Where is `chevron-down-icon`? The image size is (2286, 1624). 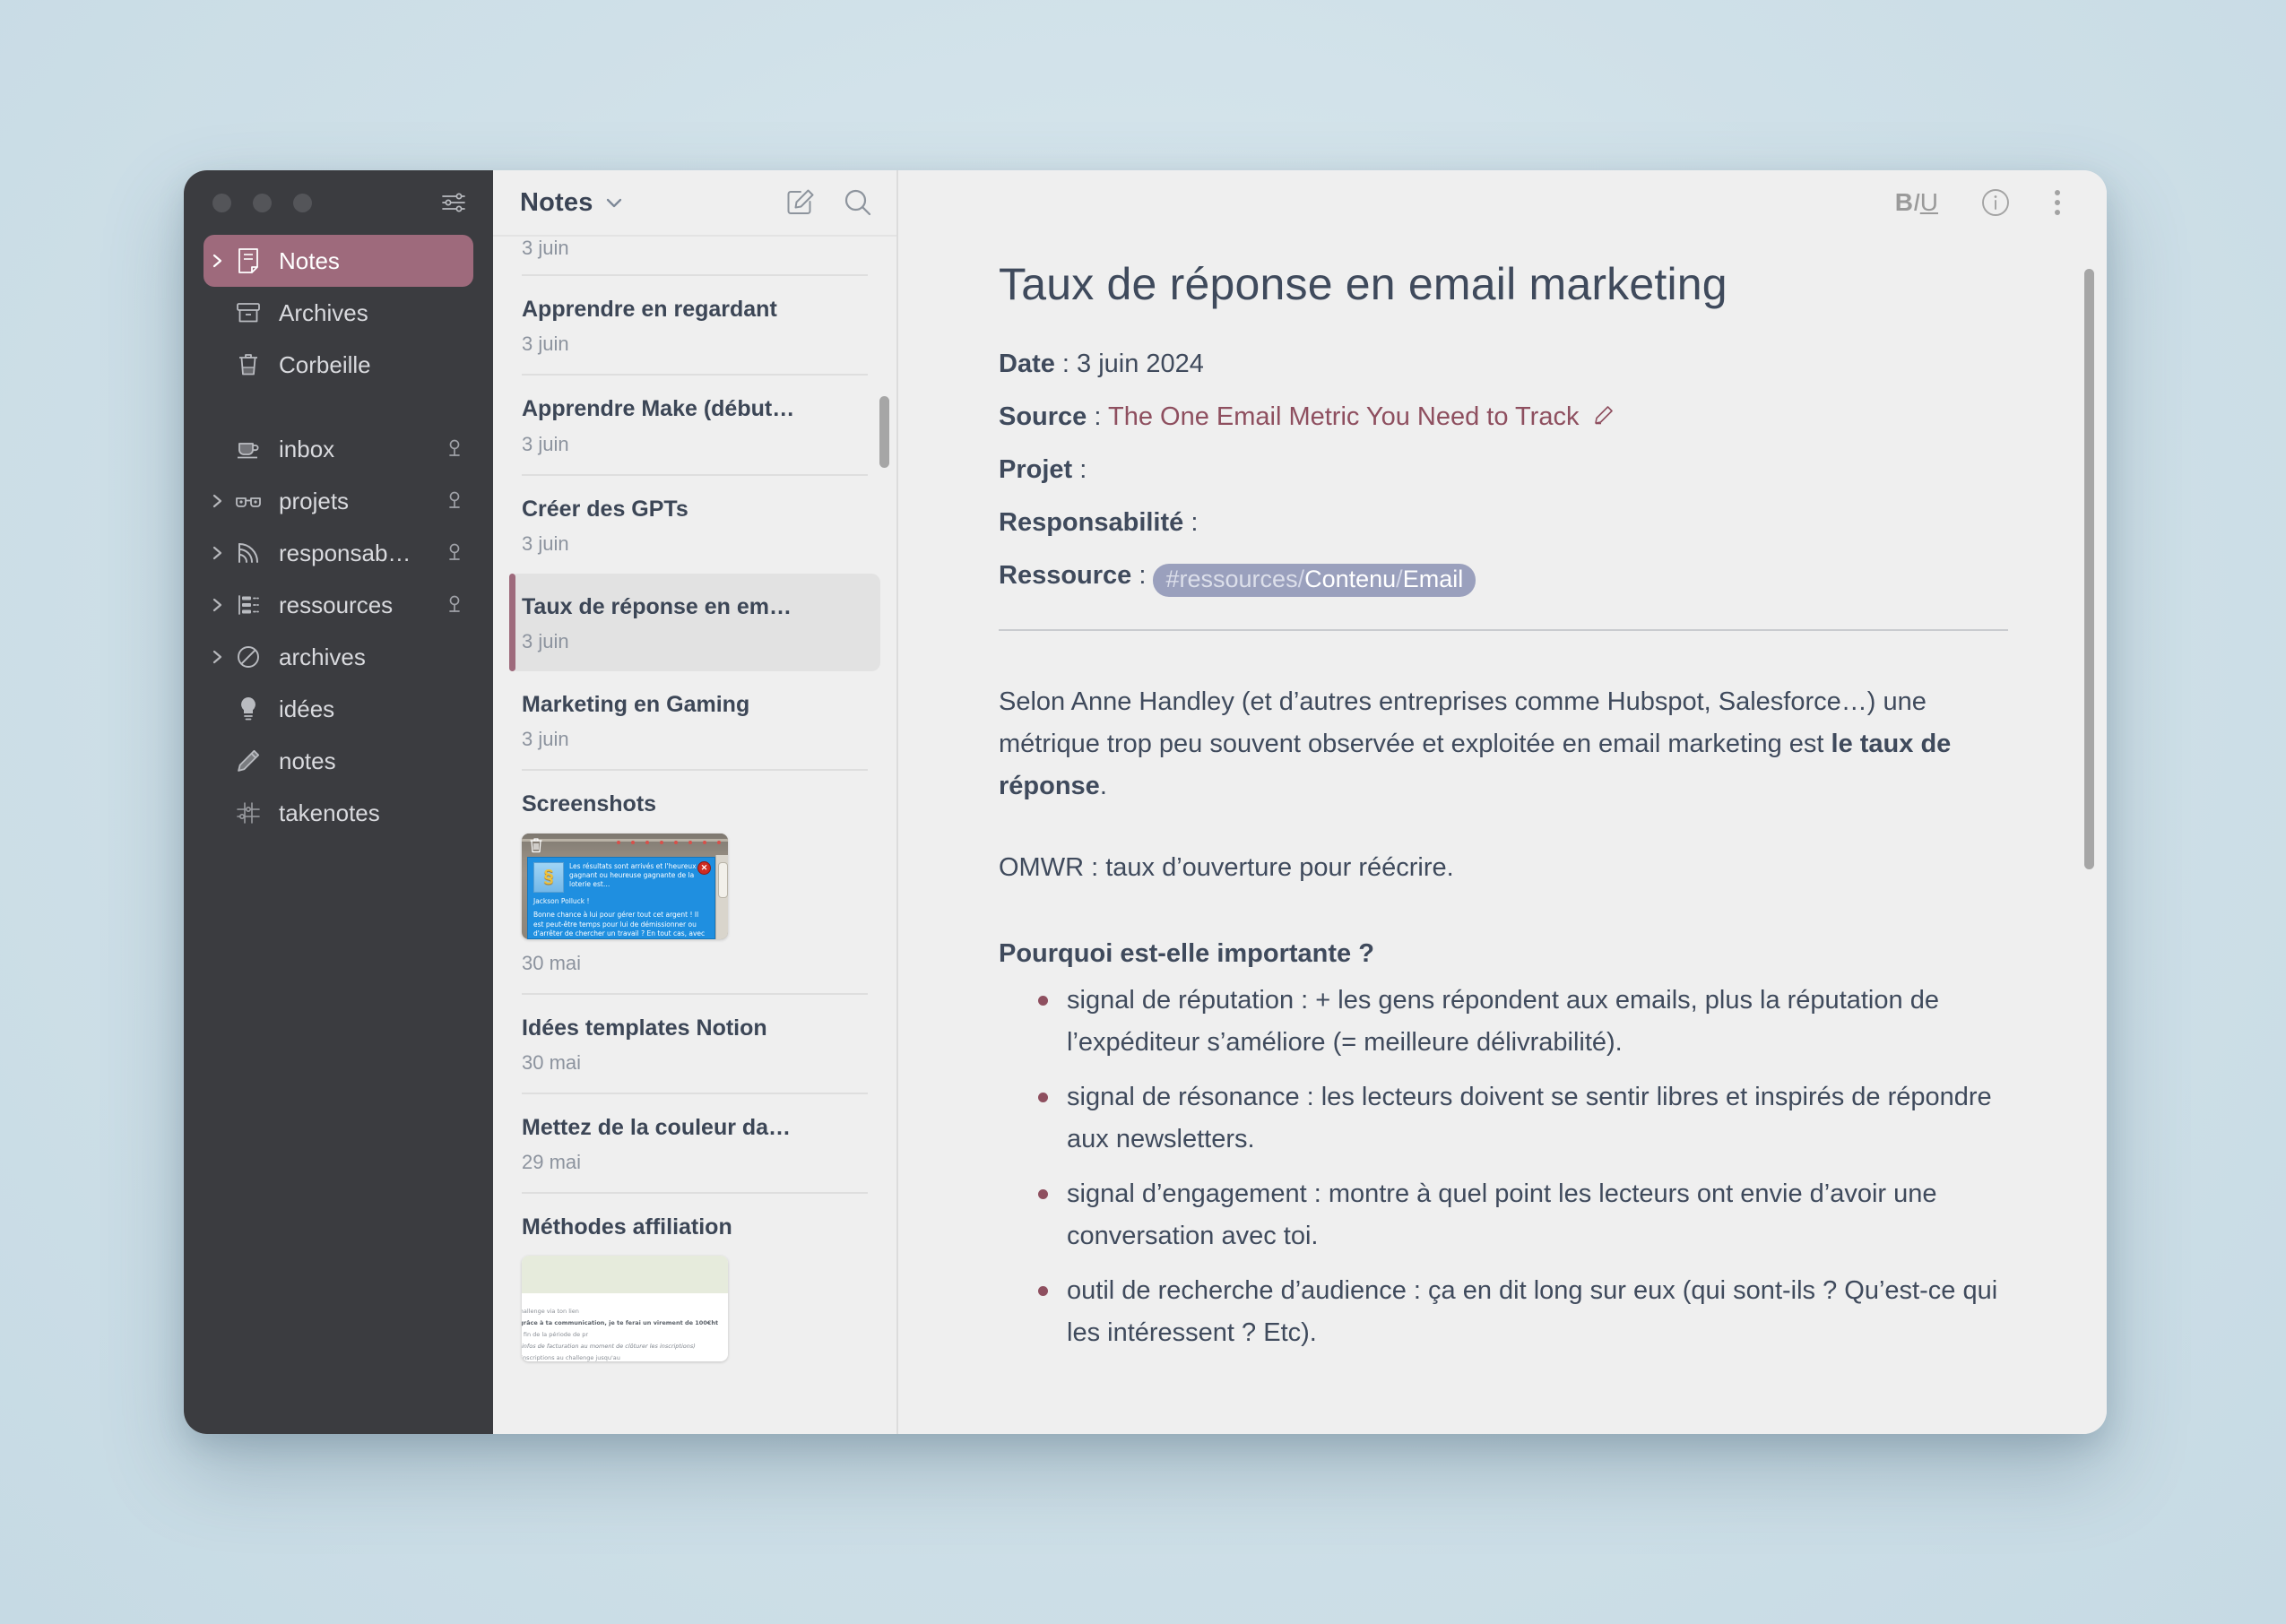 chevron-down-icon is located at coordinates (614, 203).